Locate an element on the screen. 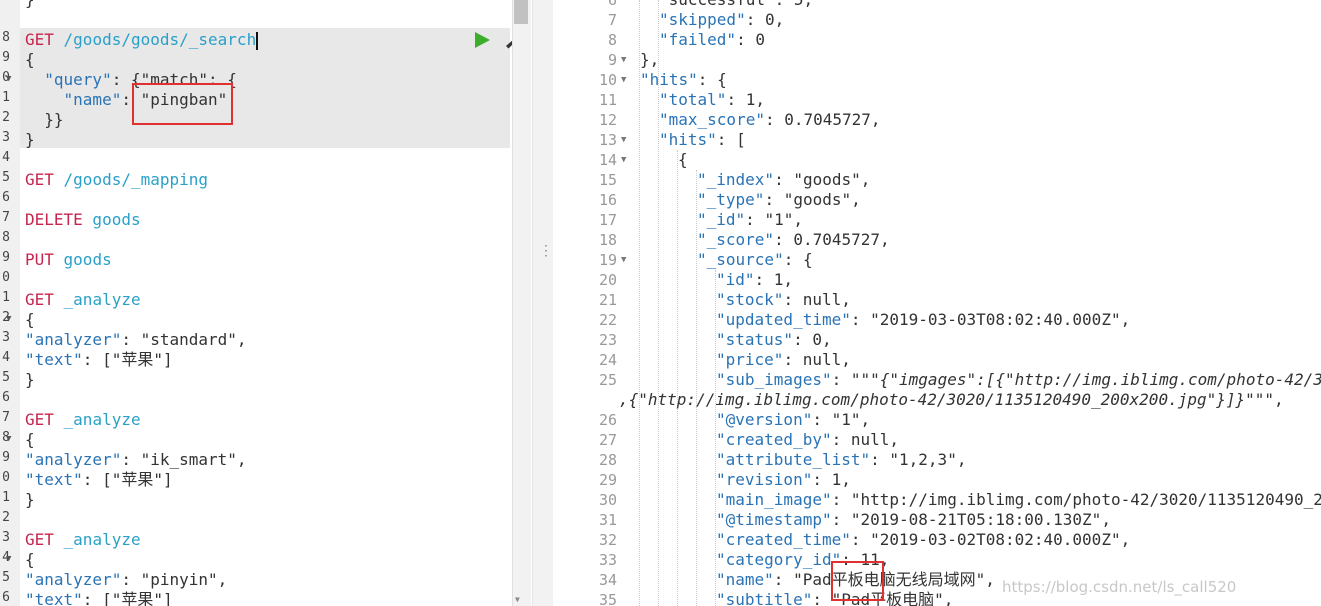  line-number: 26 is located at coordinates (607, 420).